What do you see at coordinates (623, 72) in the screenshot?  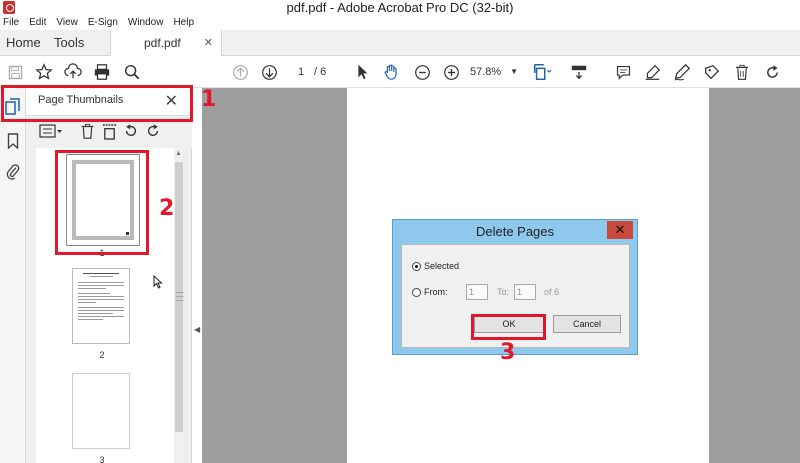 I see `comment-icon` at bounding box center [623, 72].